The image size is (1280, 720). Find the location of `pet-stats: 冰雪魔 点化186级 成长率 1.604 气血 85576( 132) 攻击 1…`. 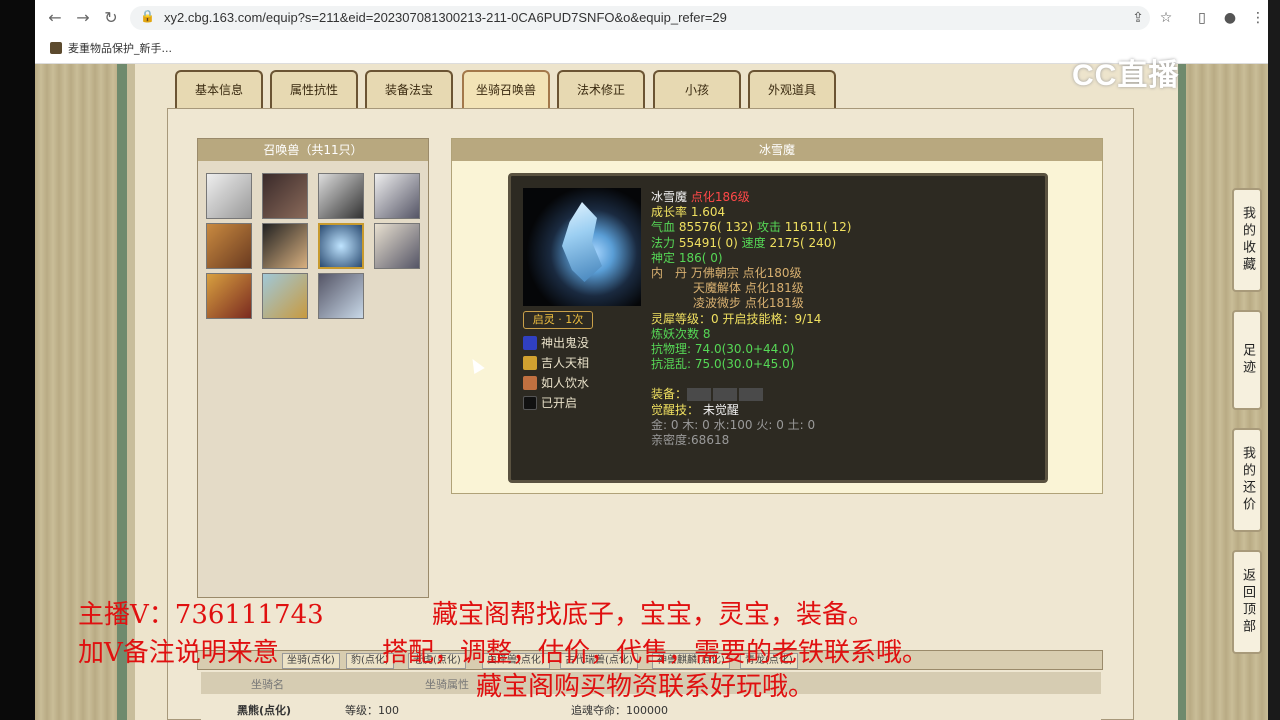

pet-stats: 冰雪魔 点化186级 成长率 1.604 气血 85576( 132) 攻击 1… is located at coordinates (846, 319).